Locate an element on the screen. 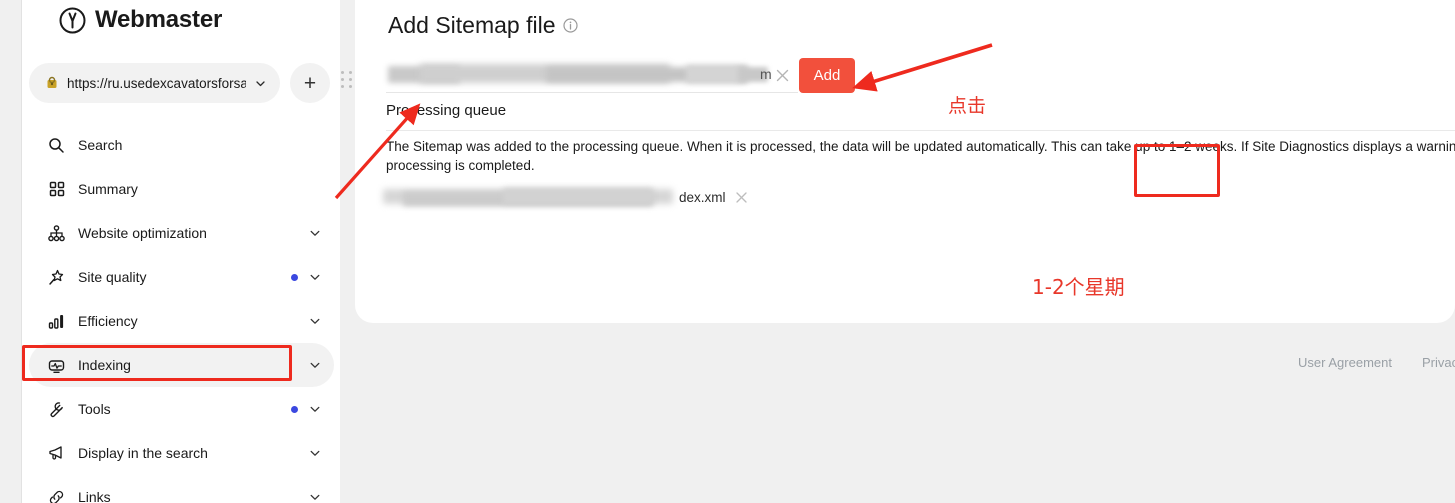 This screenshot has height=503, width=1455. sitemap-input-row: m Add is located at coordinates (620, 75).